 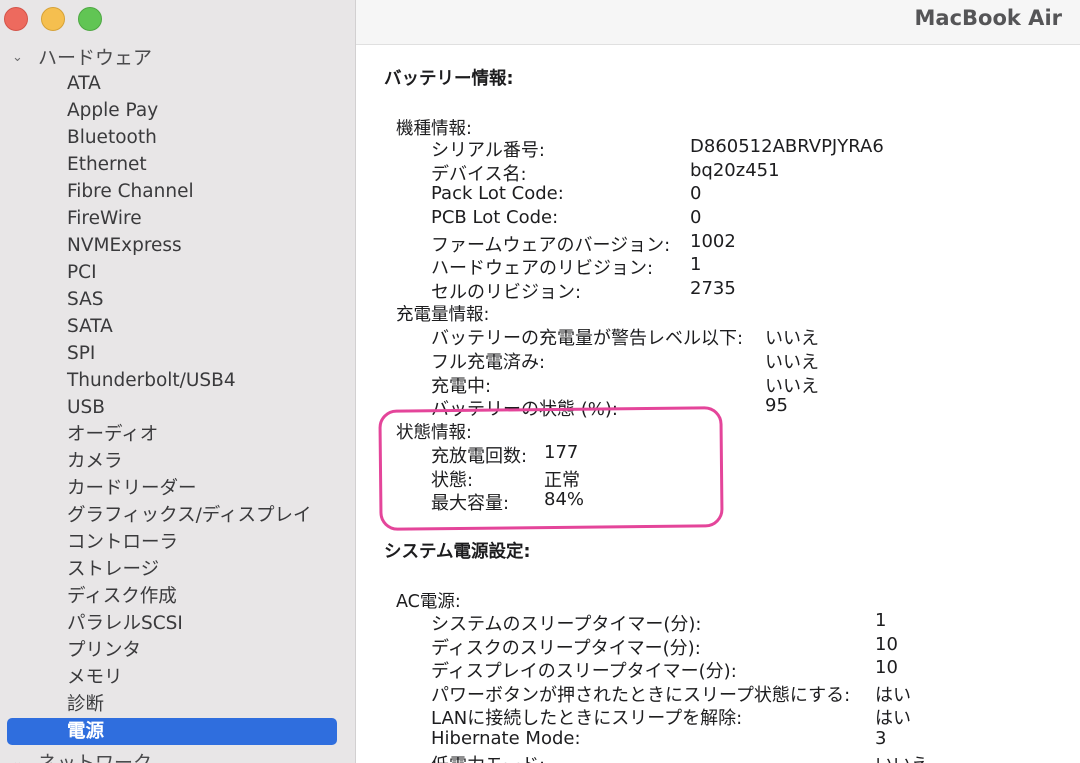 I want to click on sidebar-item-parallel-scsi: パラレルSCSI, so click(x=177, y=623).